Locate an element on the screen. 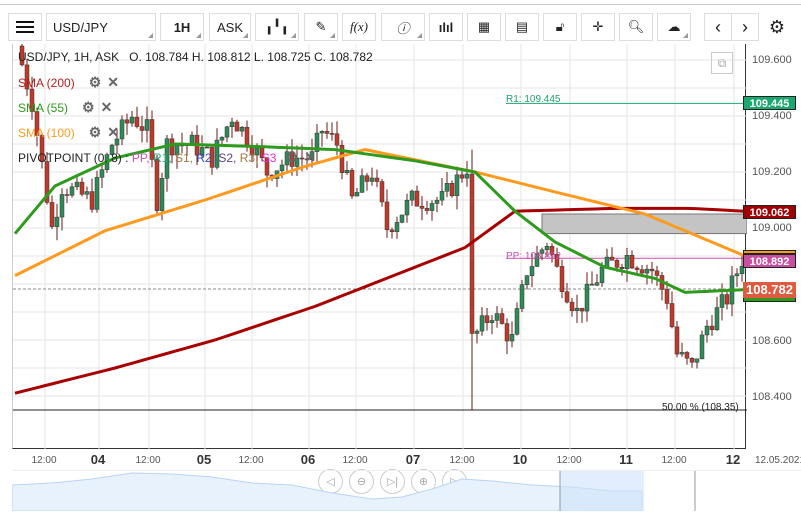 The image size is (801, 516). indicator-label: SMA (100) is located at coordinates (46, 133).